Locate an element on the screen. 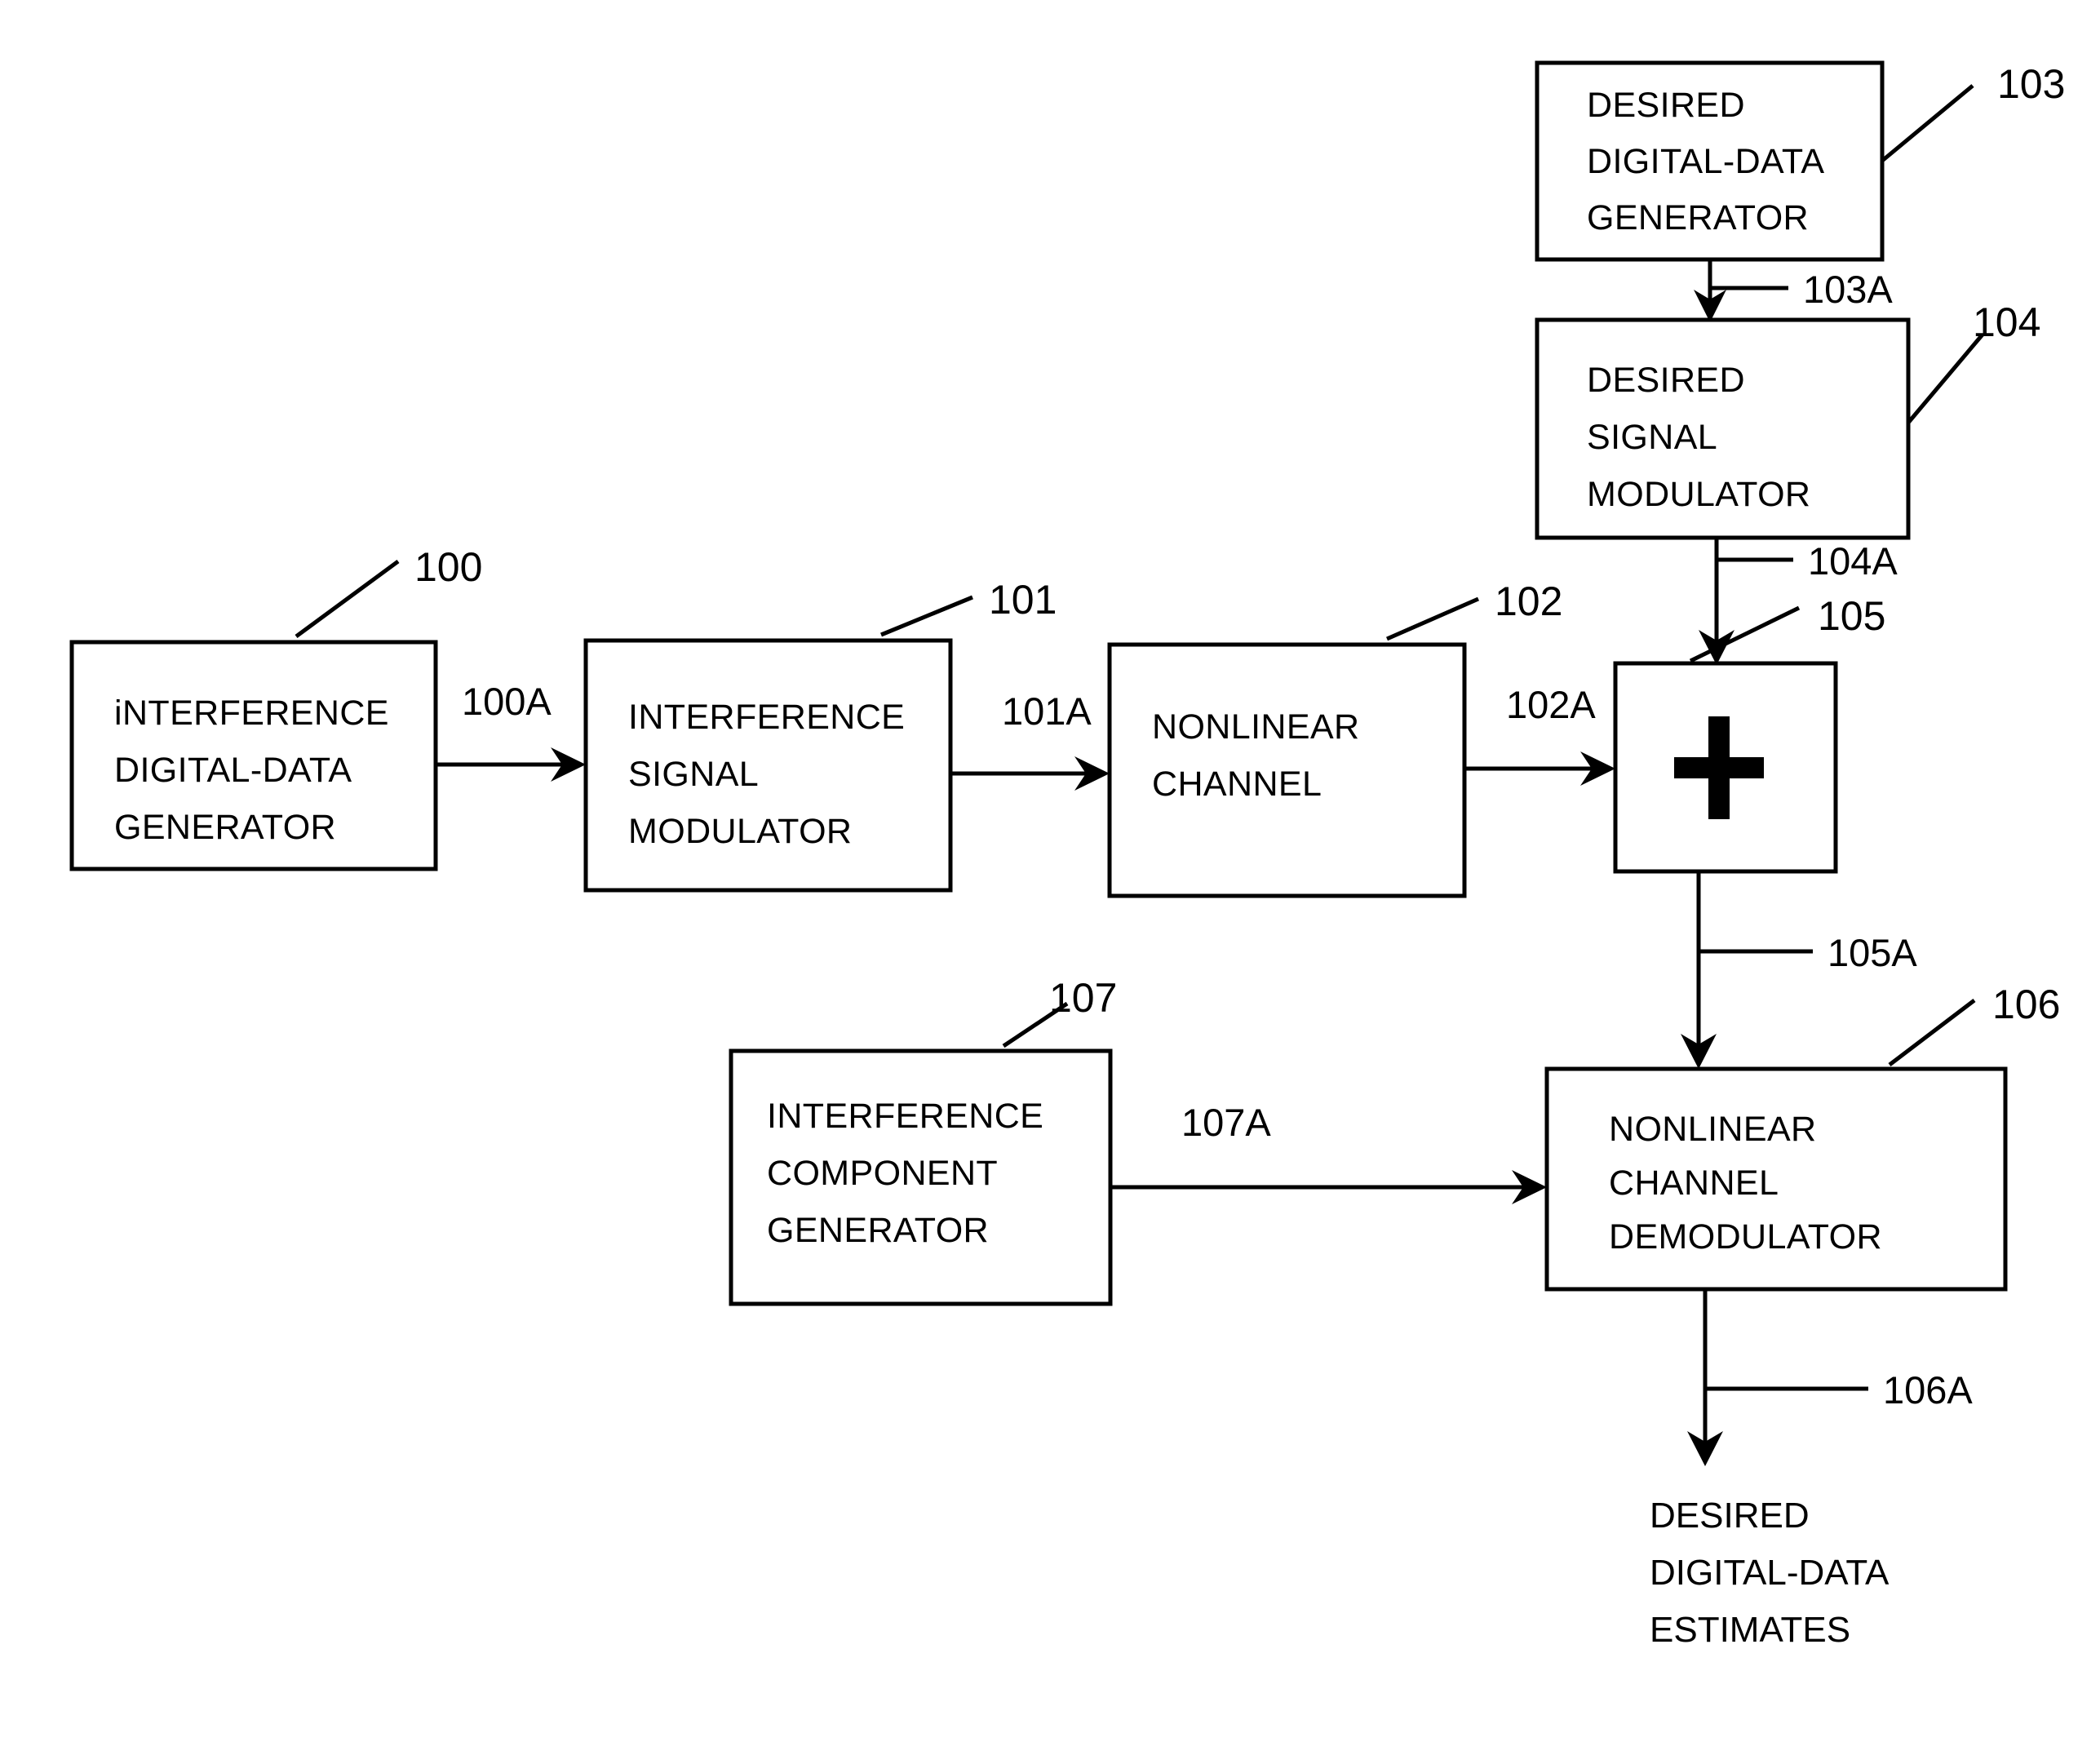  signal-label-100A: 100A is located at coordinates (507, 701).